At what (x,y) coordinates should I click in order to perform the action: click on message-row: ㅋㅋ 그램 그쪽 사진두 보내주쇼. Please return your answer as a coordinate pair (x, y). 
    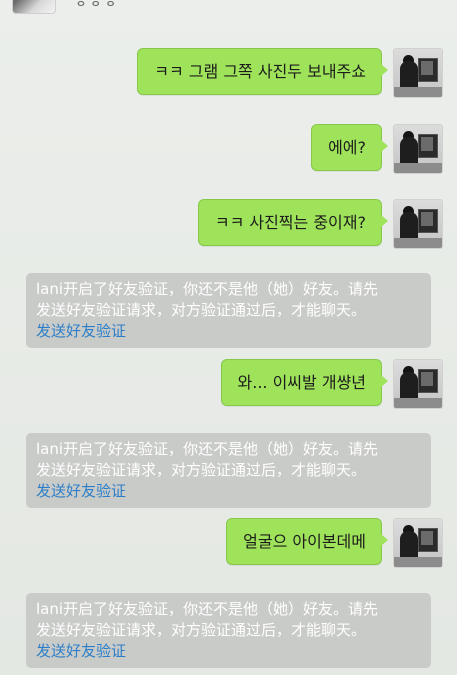
    Looking at the image, I should click on (290, 73).